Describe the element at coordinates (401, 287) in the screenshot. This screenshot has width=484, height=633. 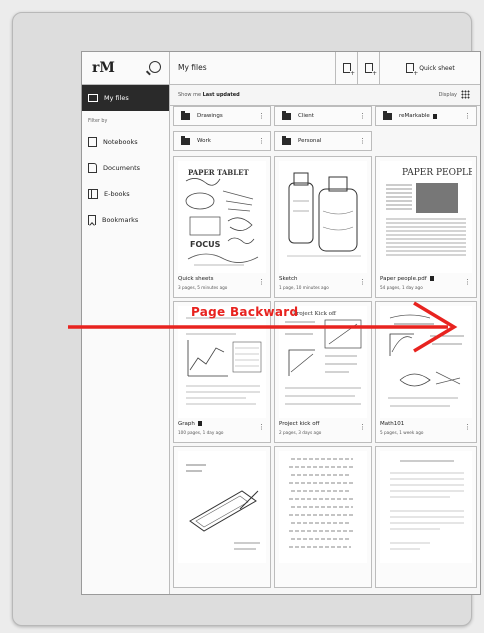
I see `document-meta: 54 pages, 1 day ago` at that location.